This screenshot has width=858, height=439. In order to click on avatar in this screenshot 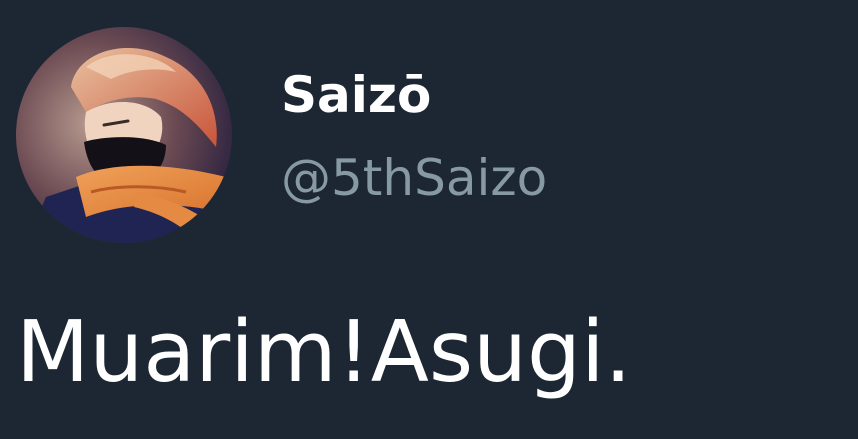, I will do `click(124, 135)`.